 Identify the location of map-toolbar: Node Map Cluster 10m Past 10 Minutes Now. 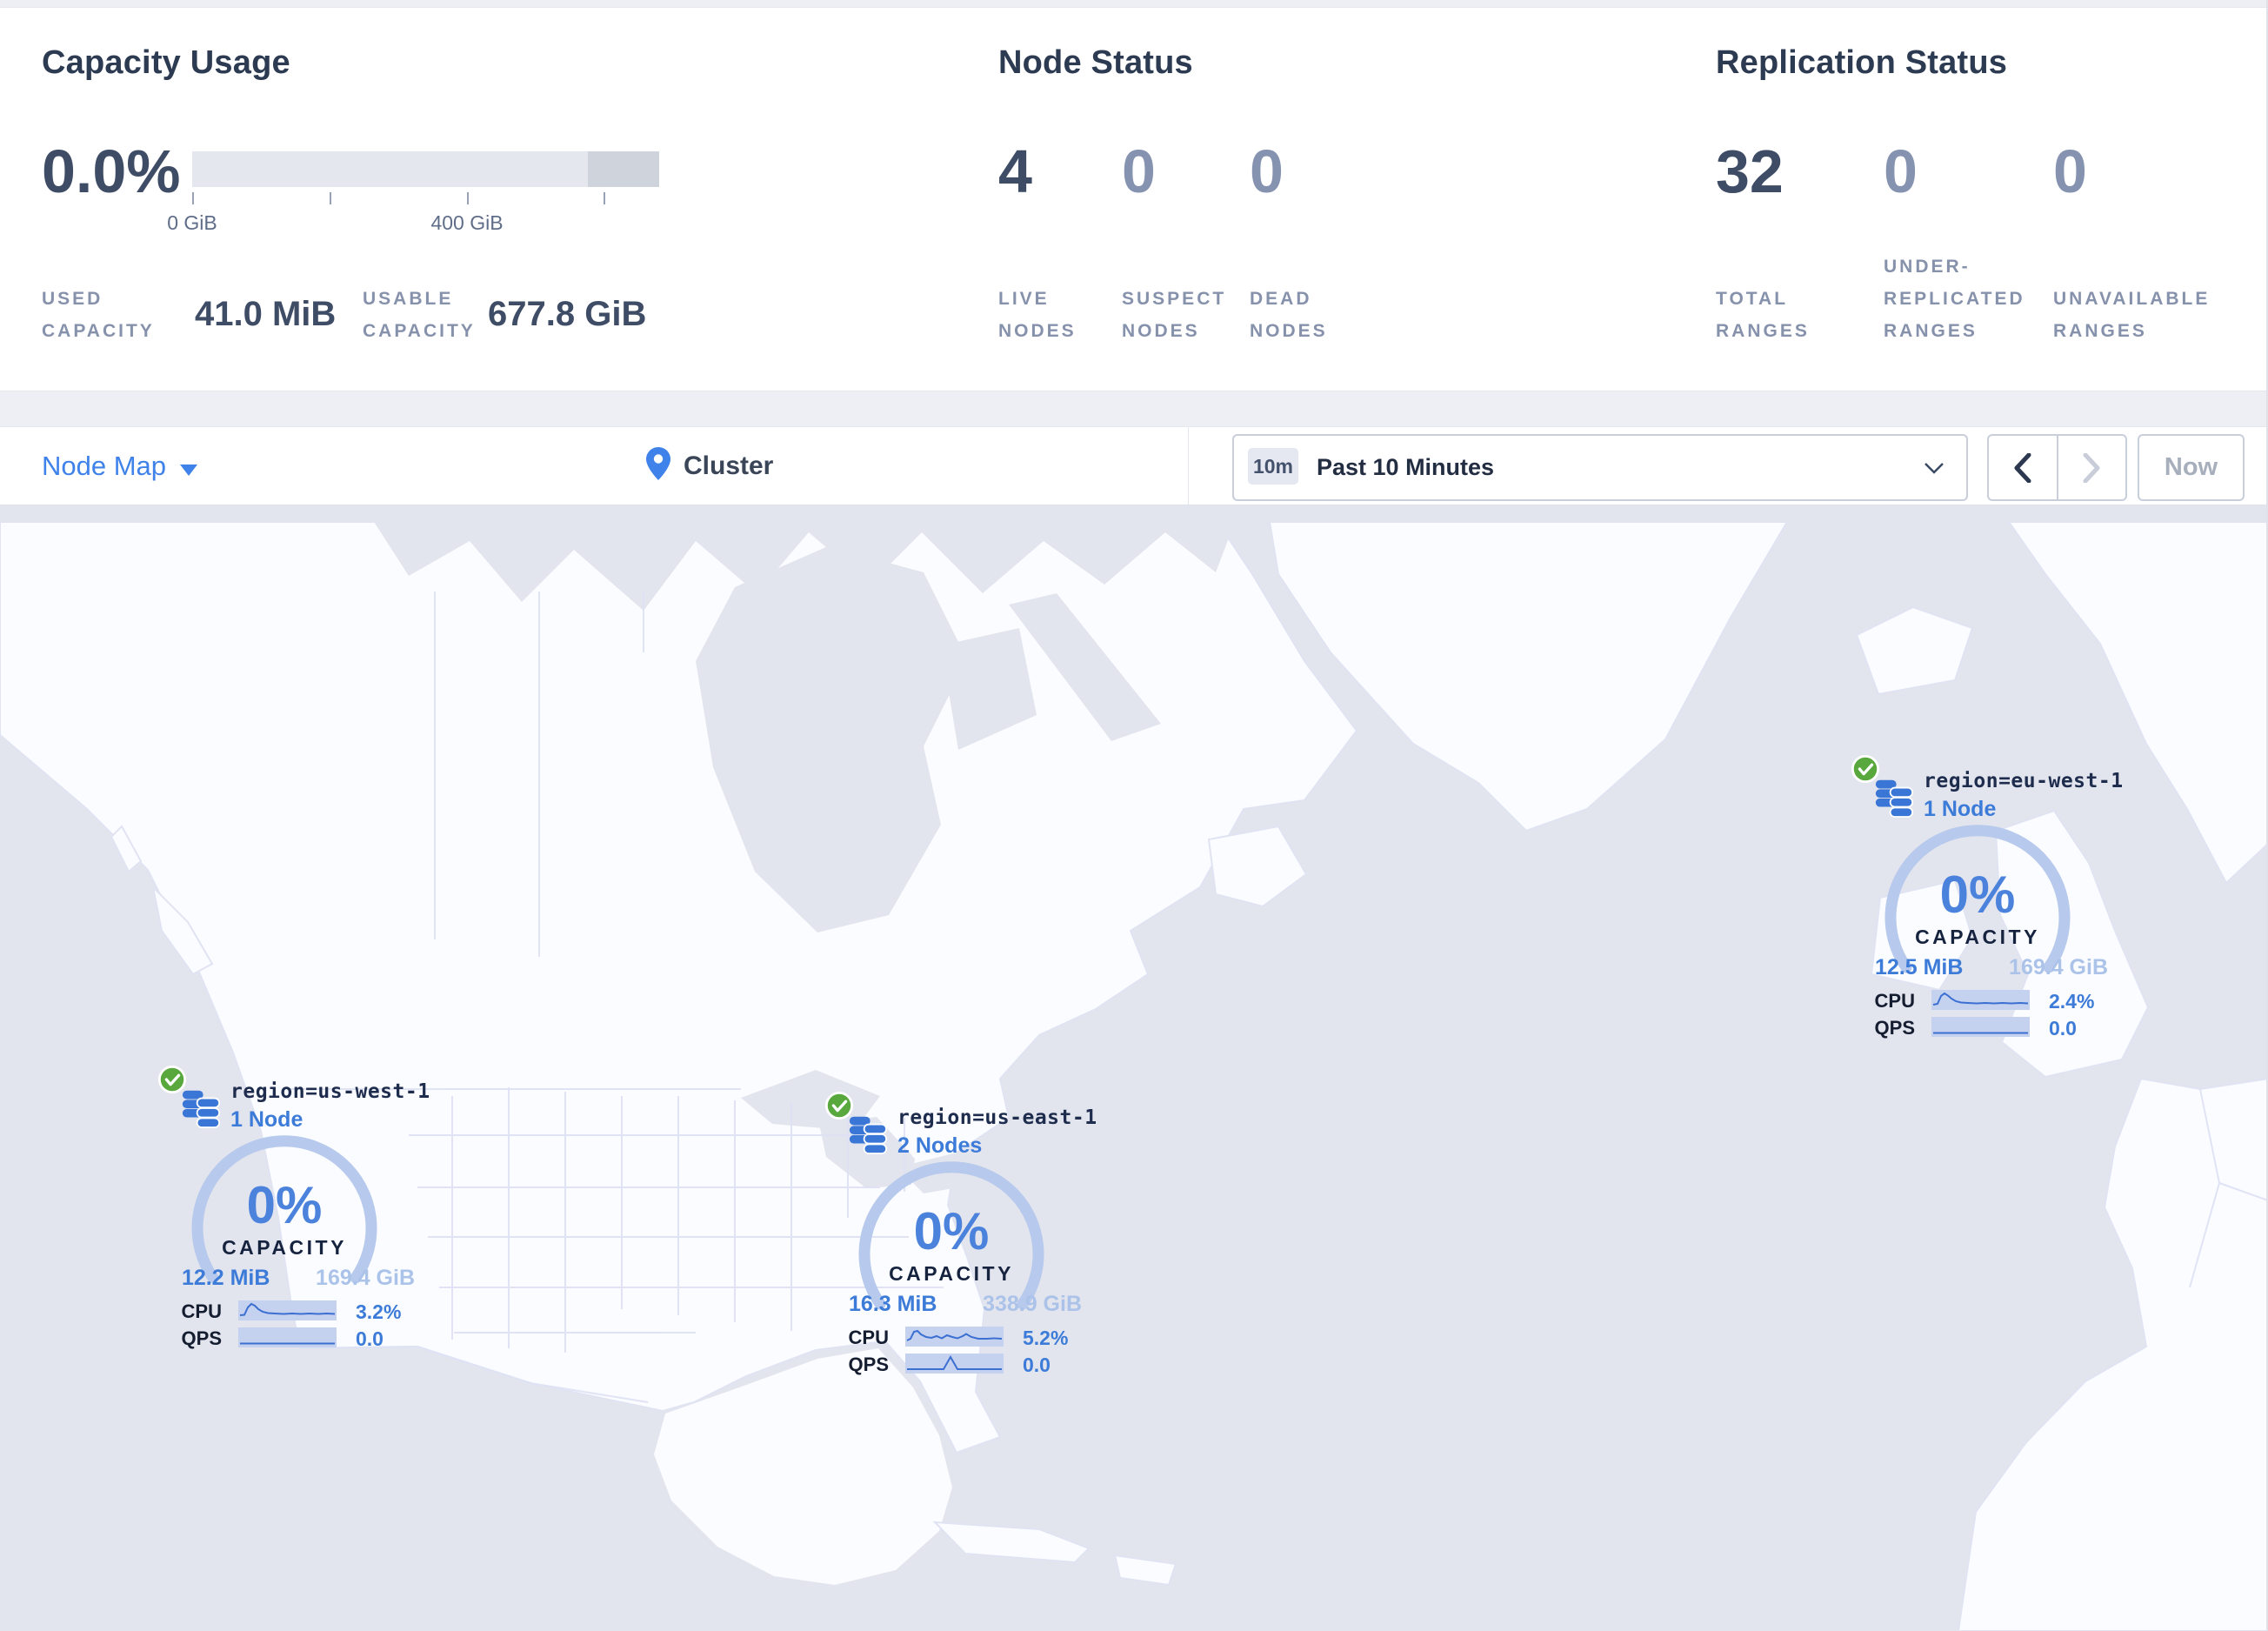
(1133, 465).